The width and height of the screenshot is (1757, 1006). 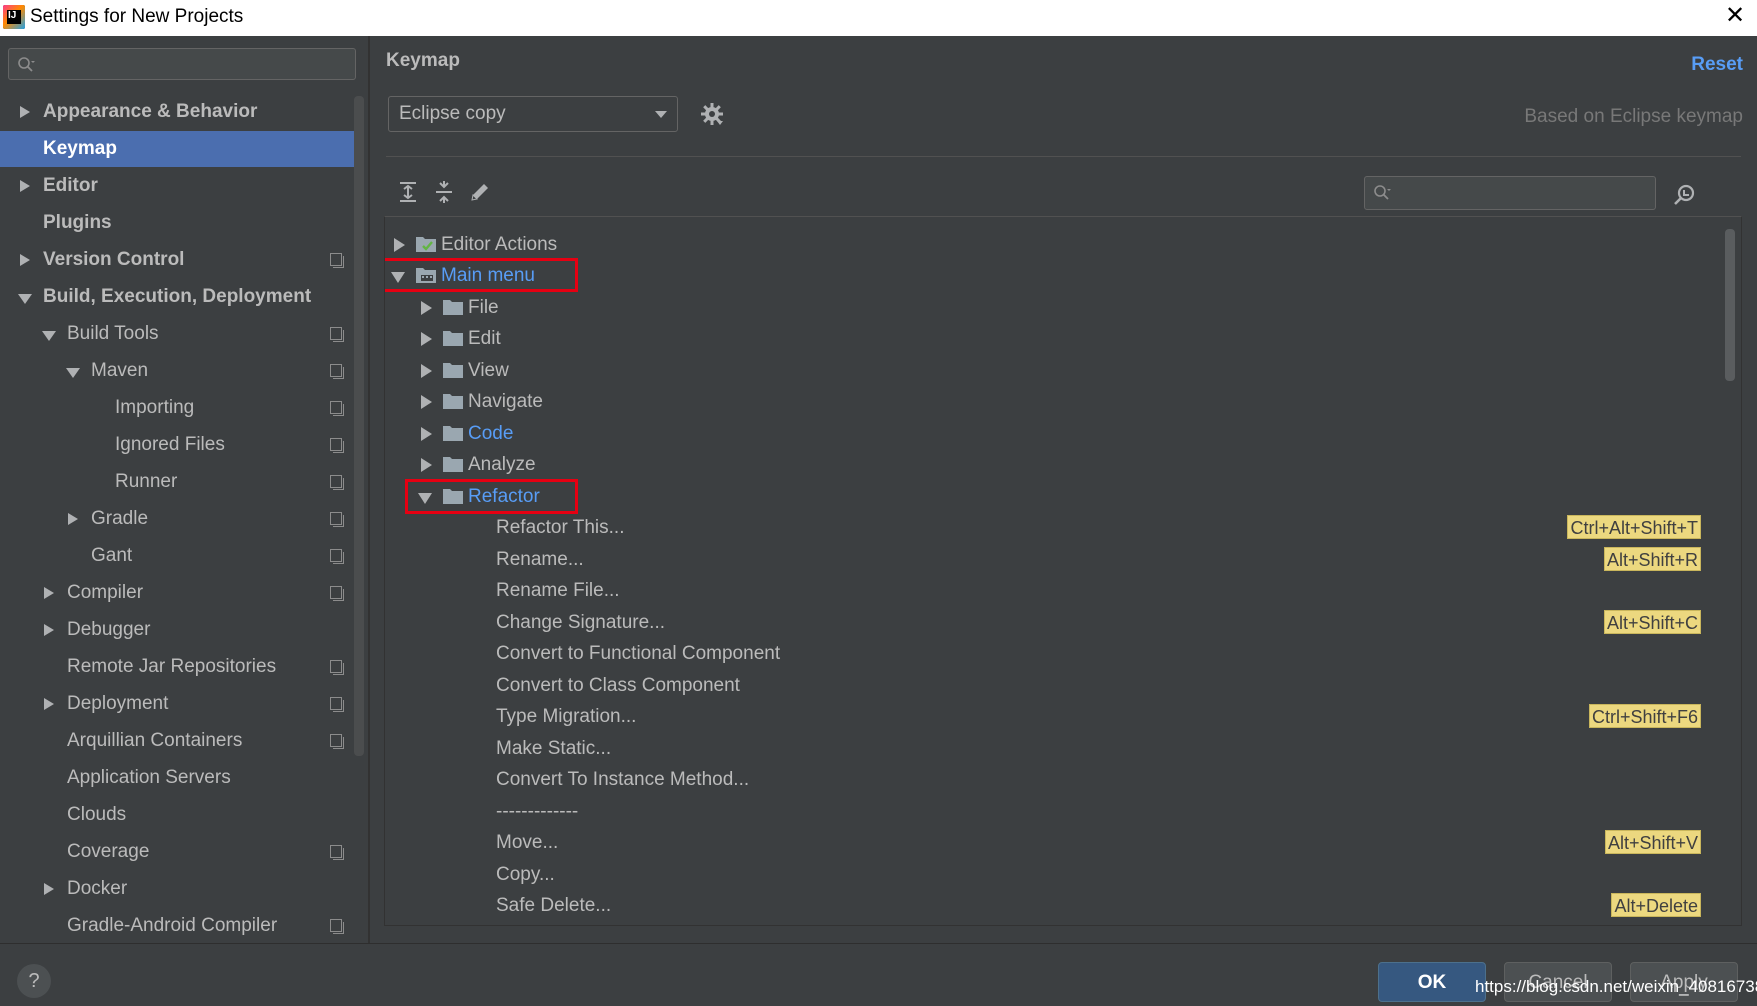 What do you see at coordinates (444, 192) in the screenshot?
I see `collapse-all-icon` at bounding box center [444, 192].